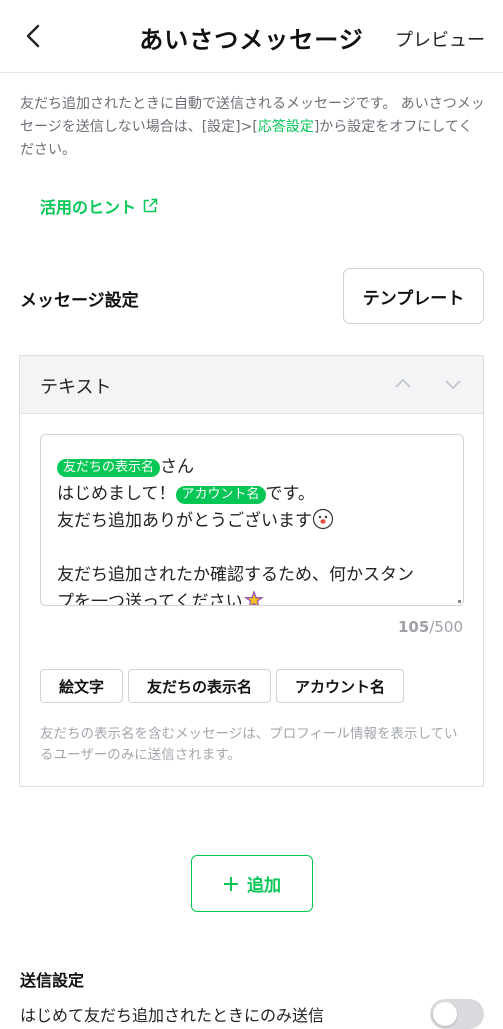  I want to click on star-emoji-icon, so click(253, 597).